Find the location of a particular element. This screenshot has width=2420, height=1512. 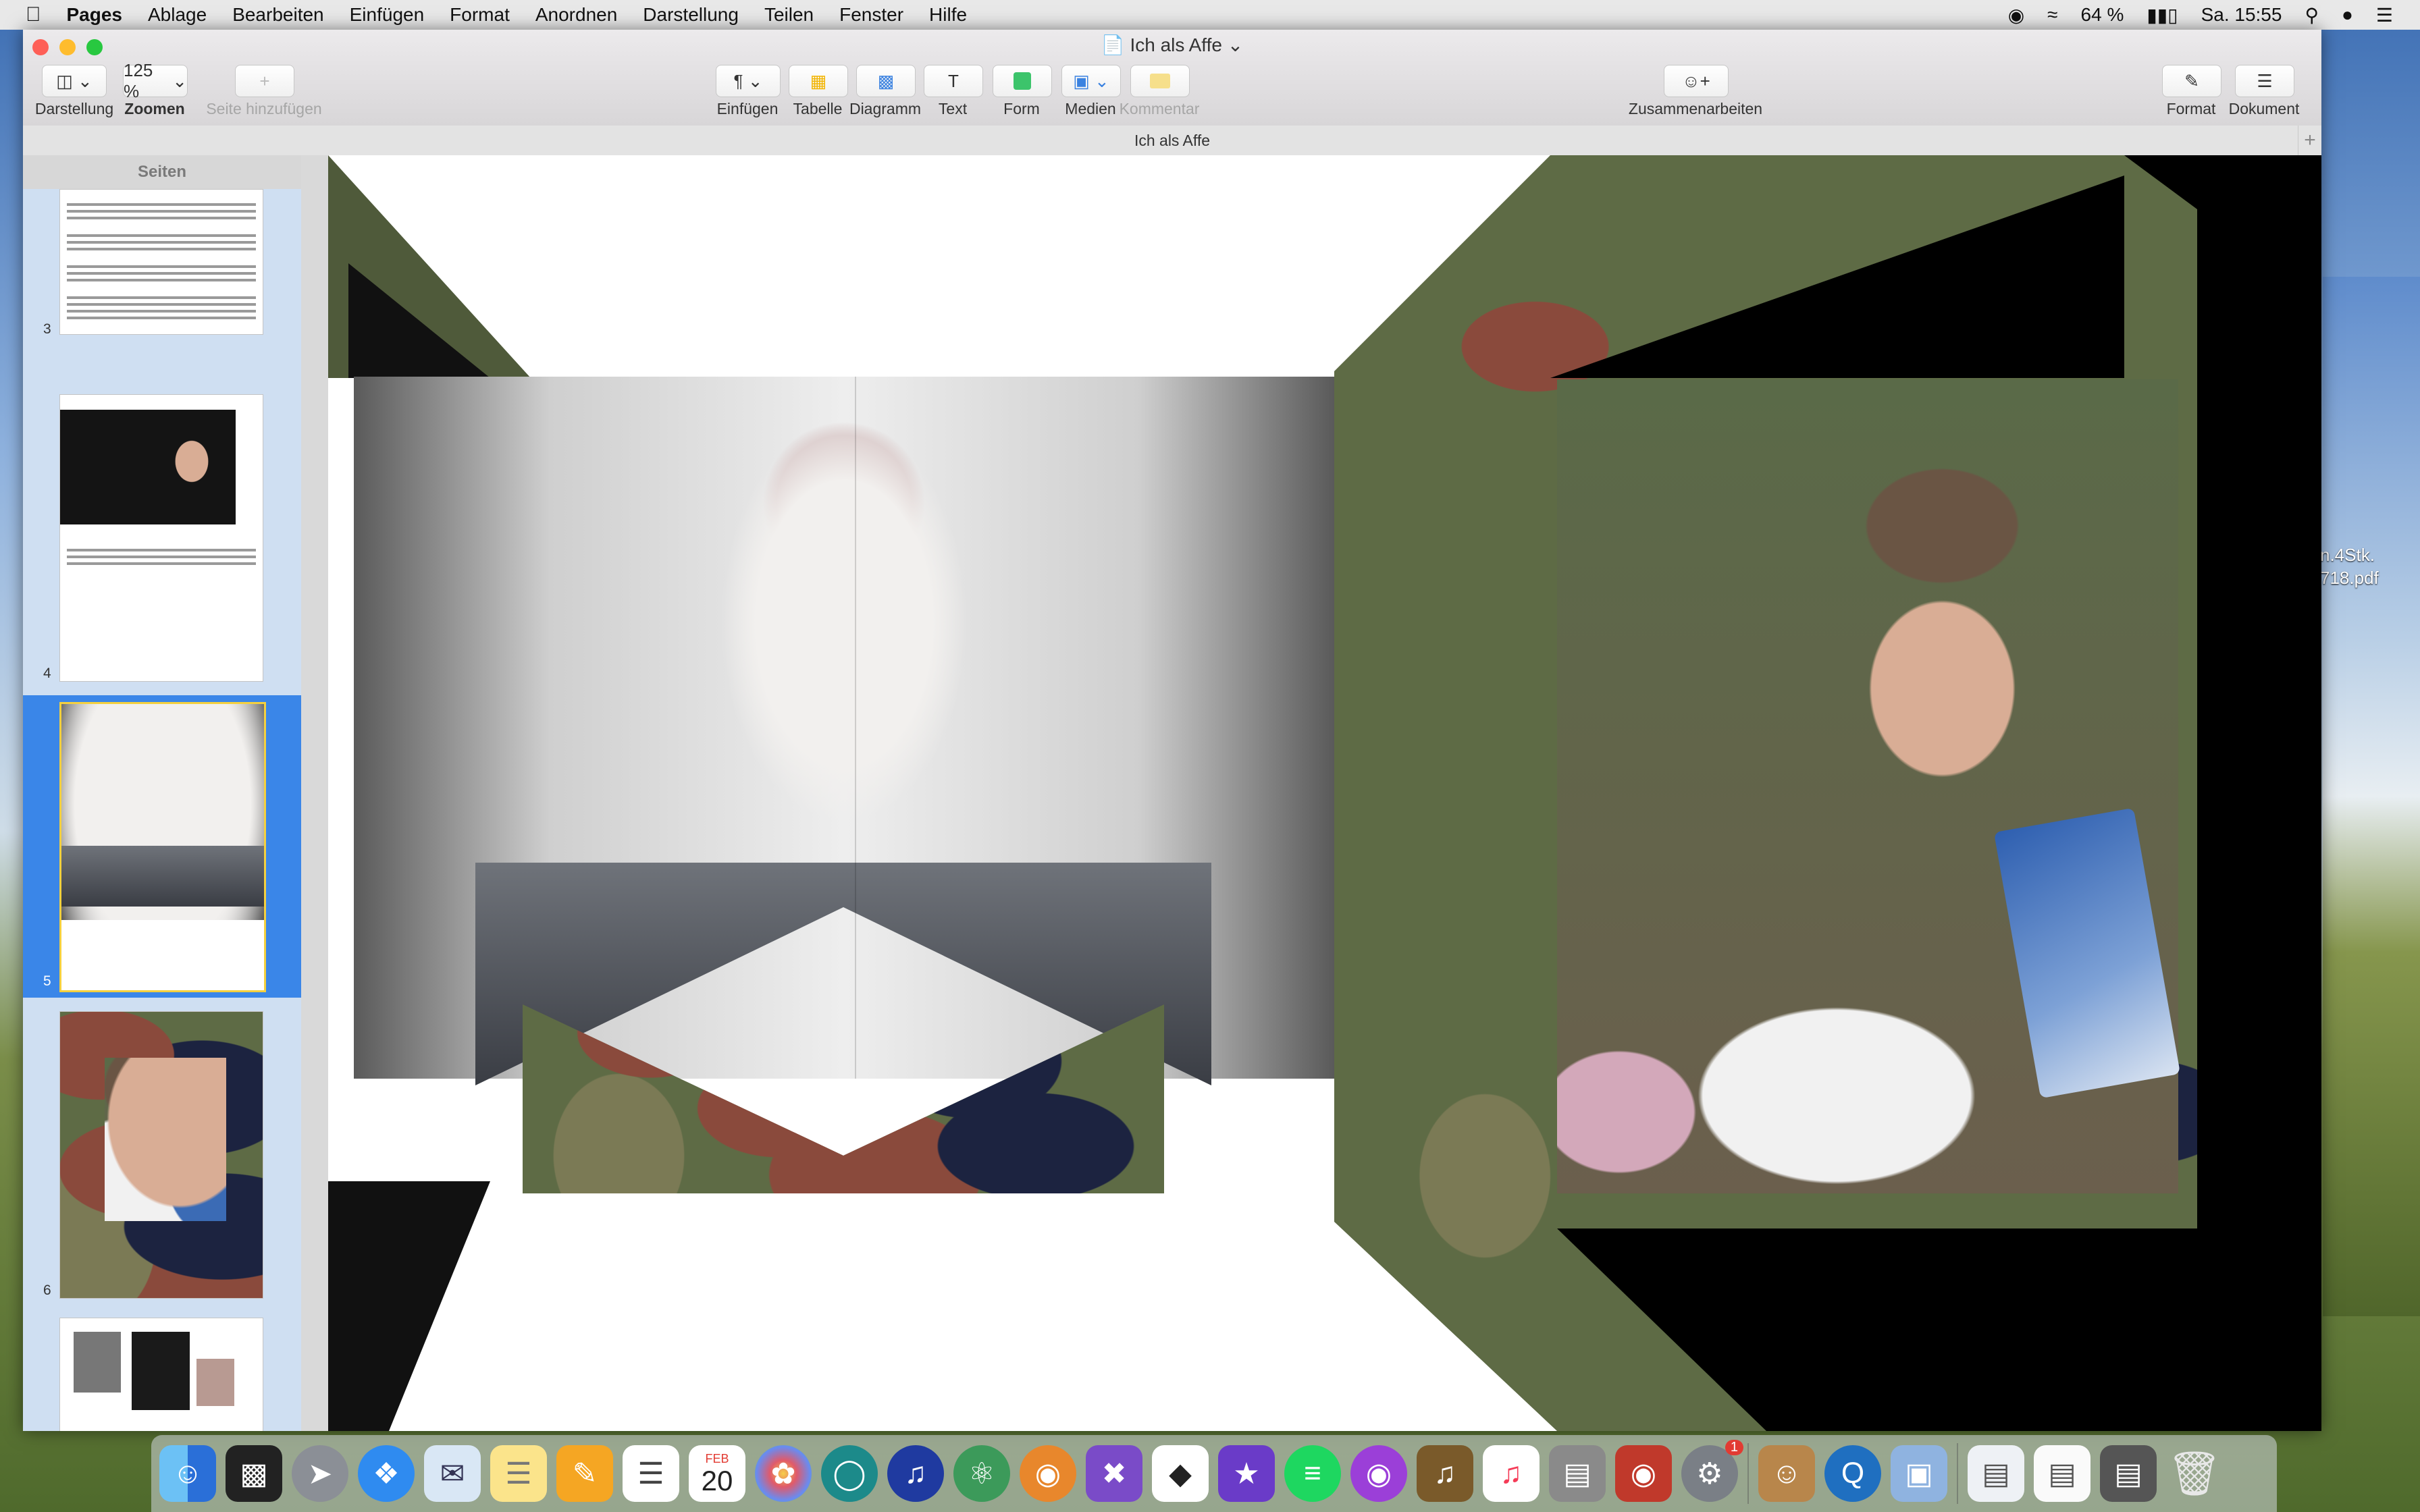

thumbnail-image is located at coordinates (148, 467).